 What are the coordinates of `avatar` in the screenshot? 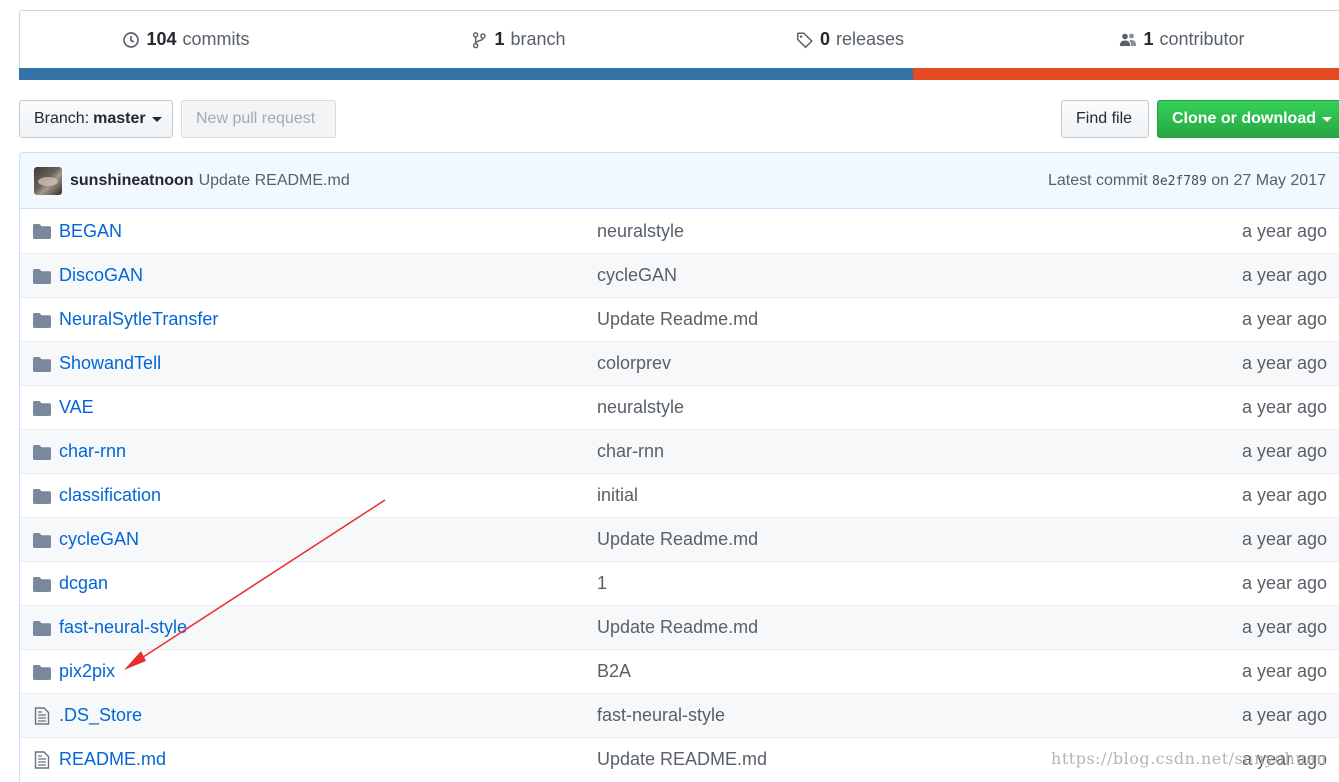 It's located at (48, 180).